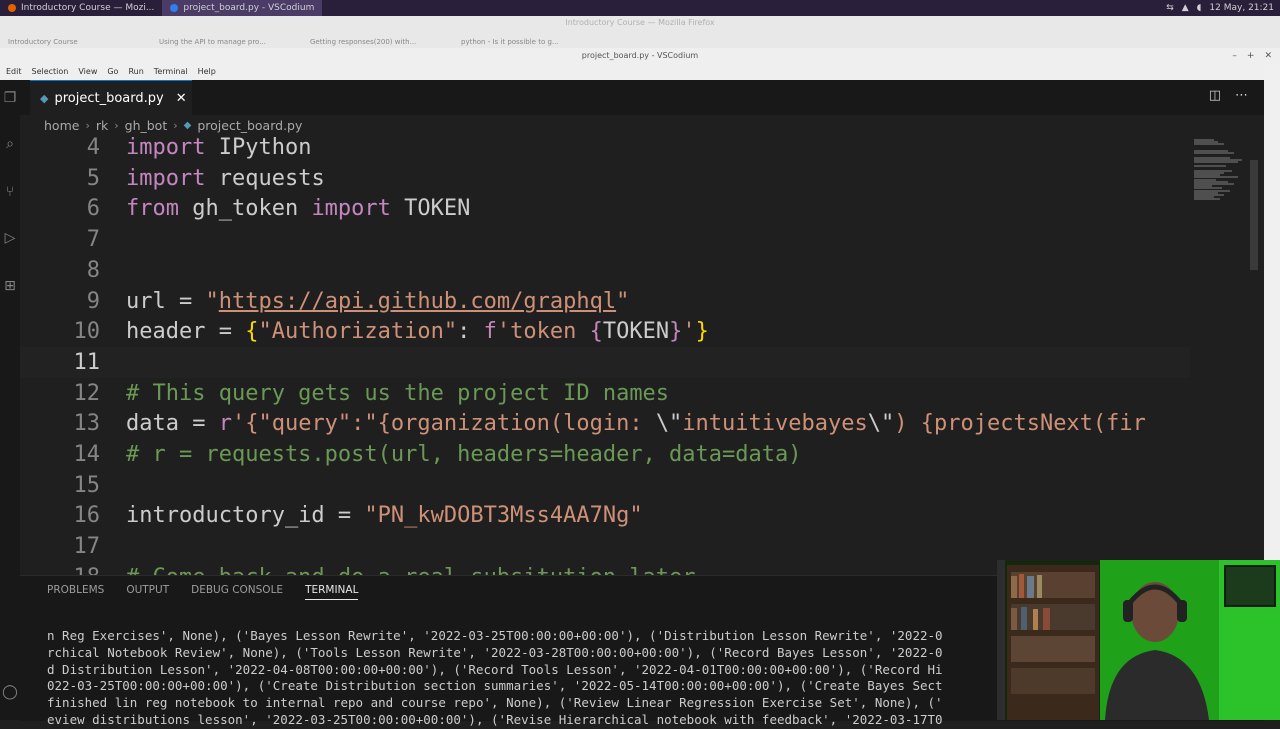  What do you see at coordinates (1215, 95) in the screenshot?
I see `split-editor-icon: ◫` at bounding box center [1215, 95].